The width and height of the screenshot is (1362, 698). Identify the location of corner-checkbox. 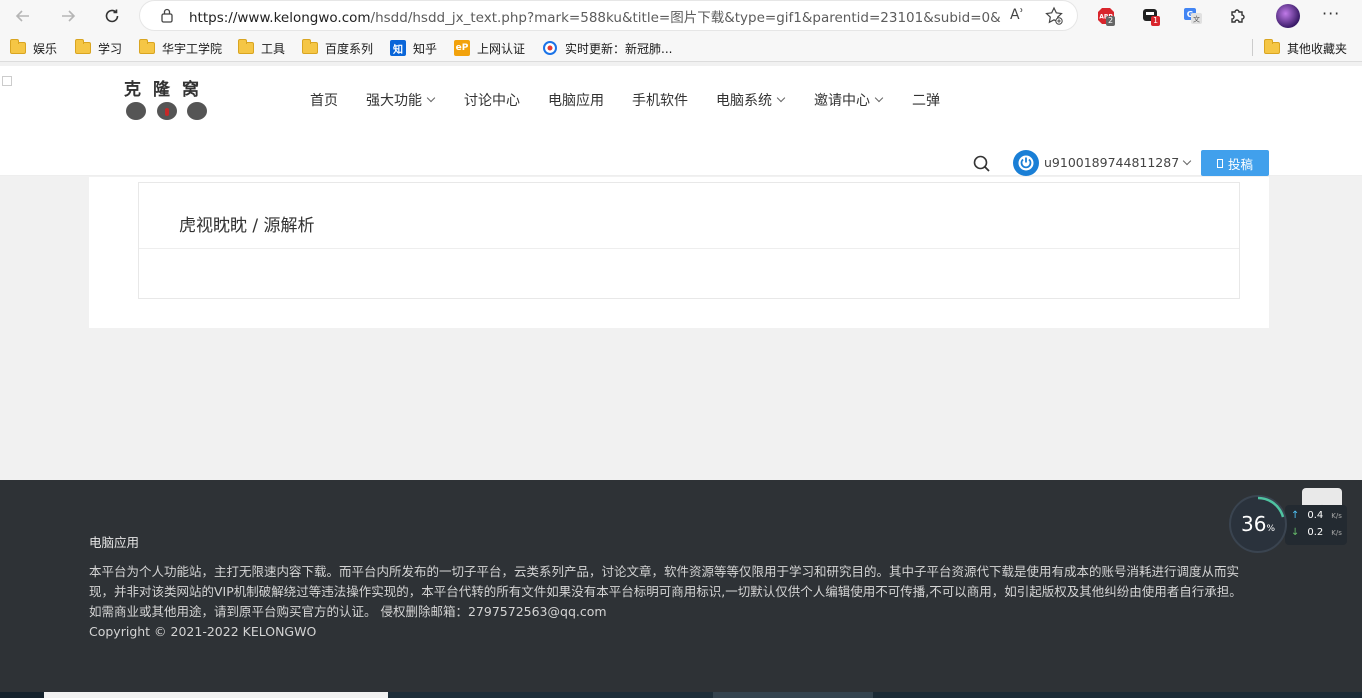
(7, 81).